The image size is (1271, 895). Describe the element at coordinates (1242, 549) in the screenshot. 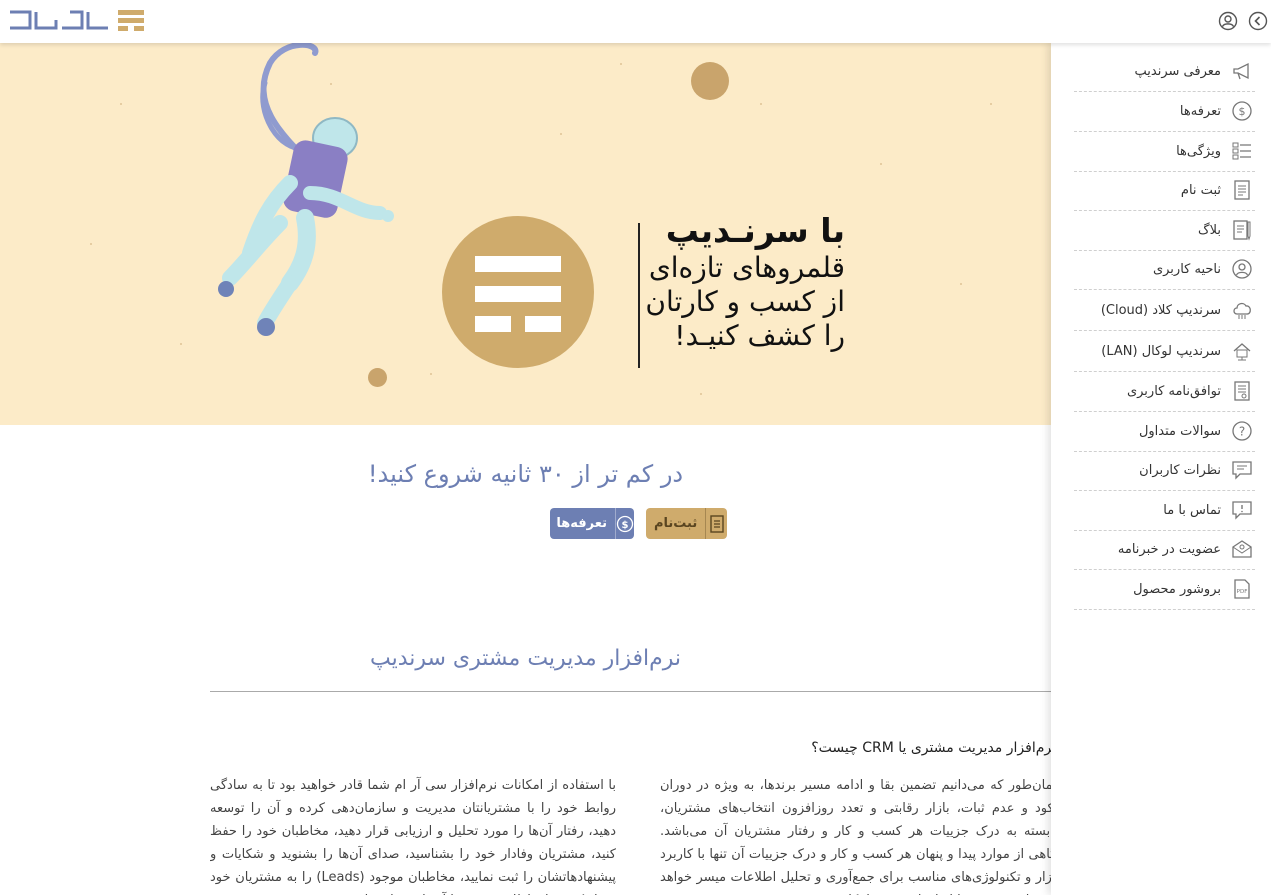

I see `newsletter-icon` at that location.